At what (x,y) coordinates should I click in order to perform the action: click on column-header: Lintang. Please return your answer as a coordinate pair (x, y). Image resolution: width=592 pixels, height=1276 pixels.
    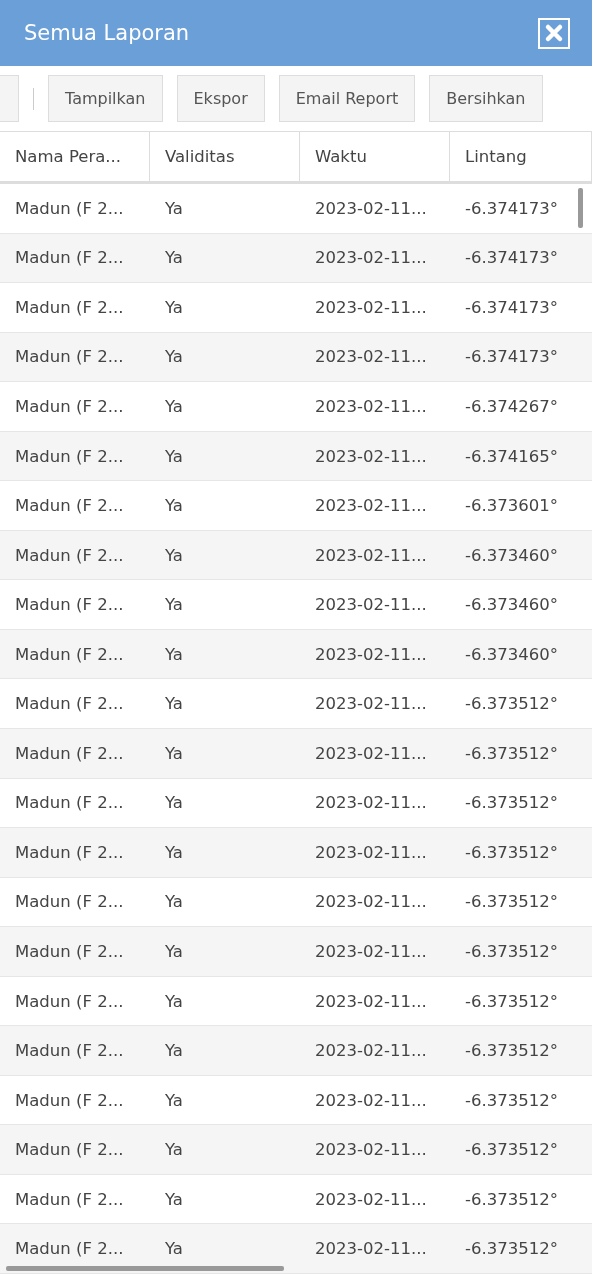
    Looking at the image, I should click on (521, 156).